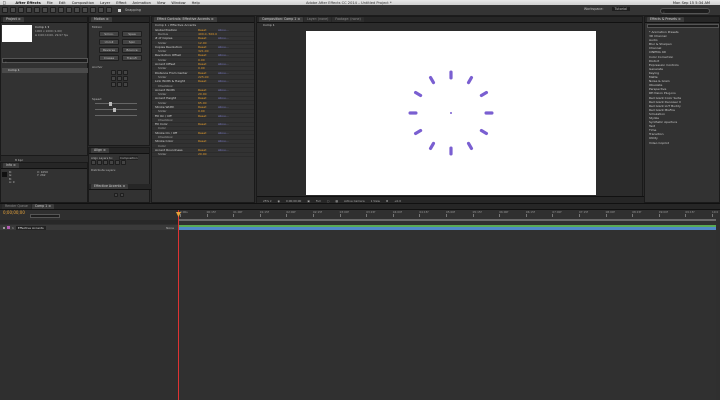  I want to click on playhead-line, so click(178, 305).